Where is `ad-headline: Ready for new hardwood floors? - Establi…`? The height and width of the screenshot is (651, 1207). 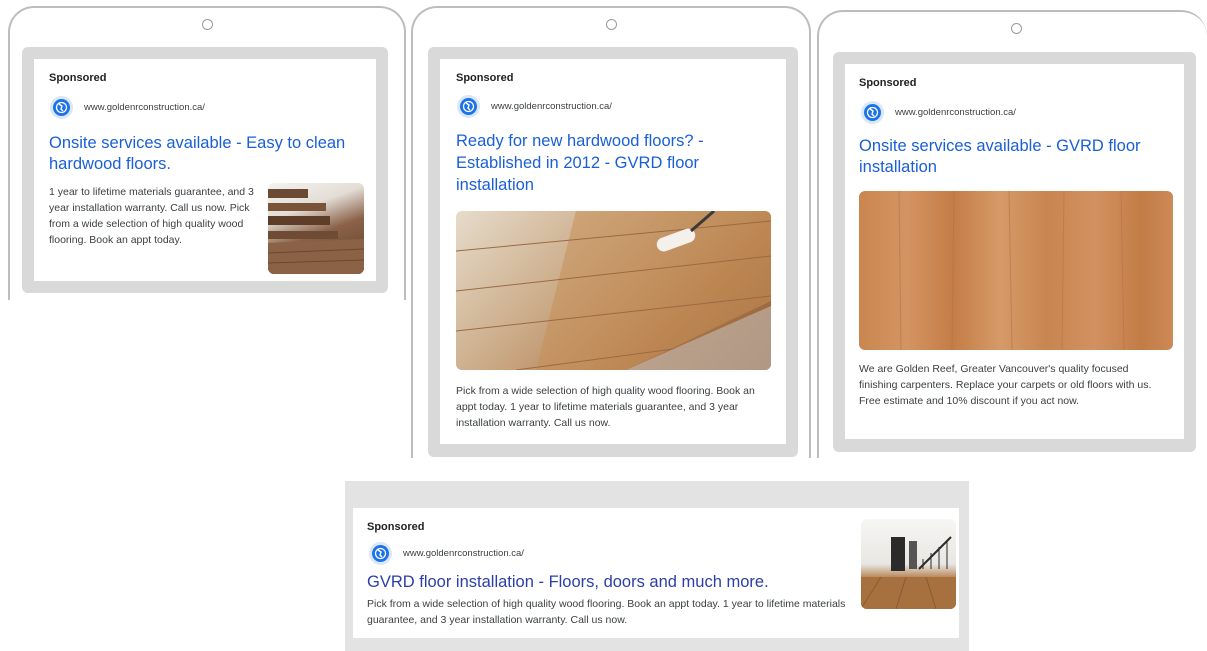
ad-headline: Ready for new hardwood floors? - Establi… is located at coordinates (611, 163).